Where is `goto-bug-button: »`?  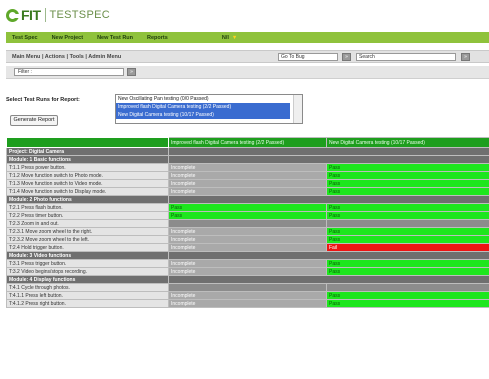 goto-bug-button: » is located at coordinates (346, 57).